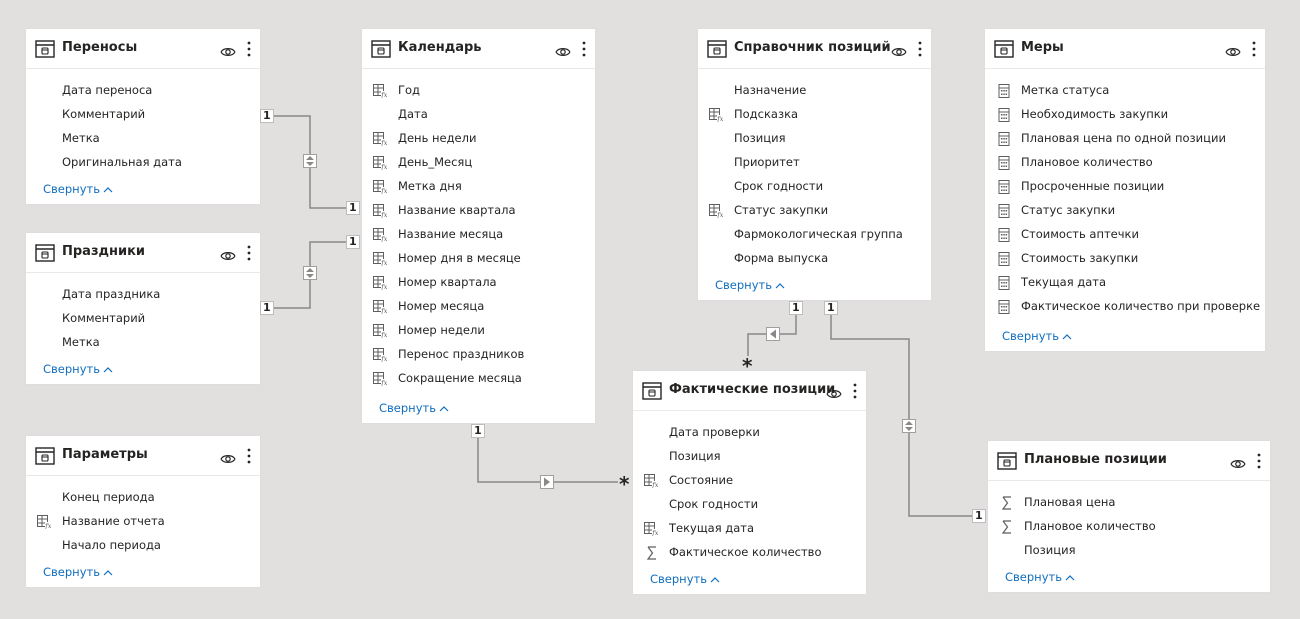  Describe the element at coordinates (1042, 47) in the screenshot. I see `table-title: Меры` at that location.